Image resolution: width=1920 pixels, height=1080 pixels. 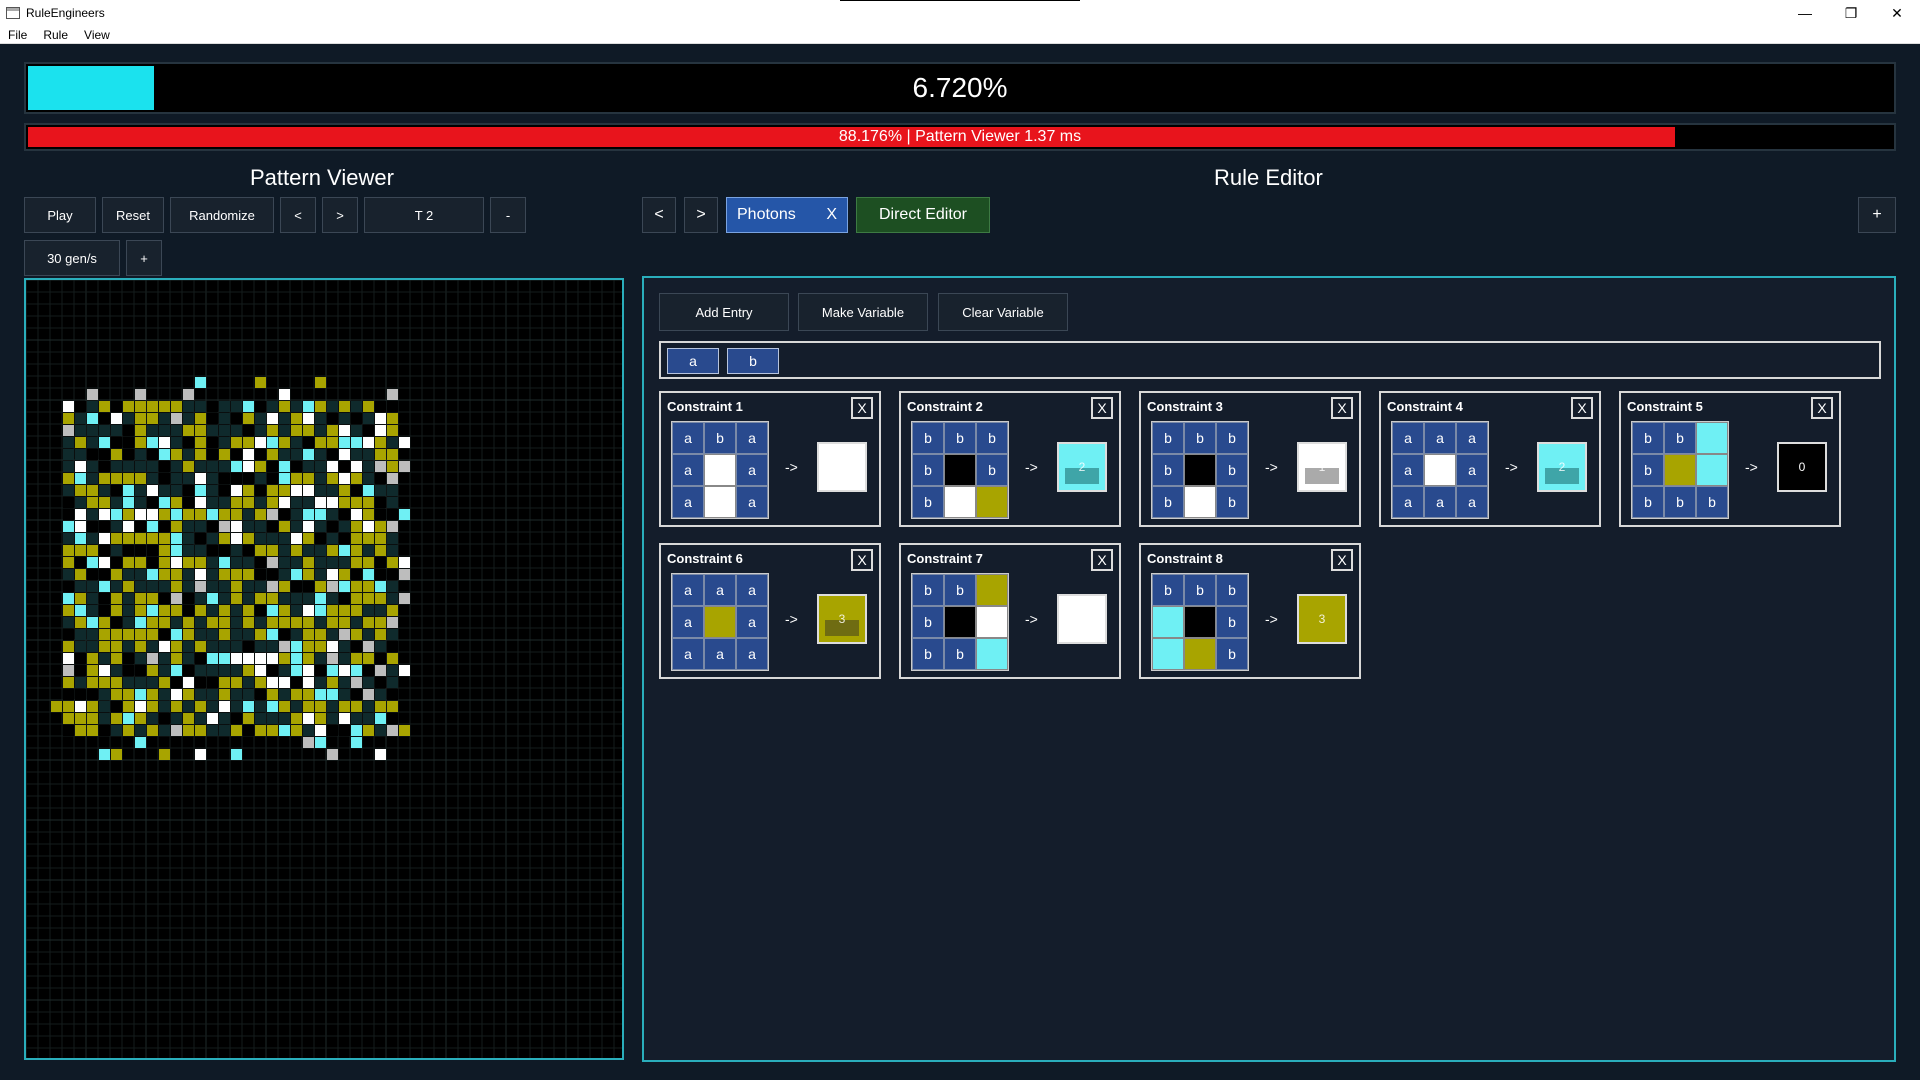 I want to click on reset-button: Reset, so click(x=133, y=215).